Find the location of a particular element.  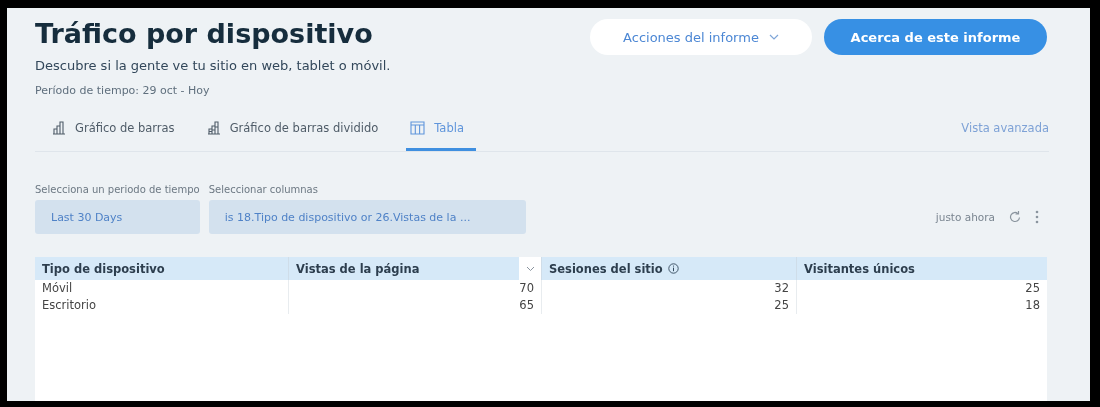

filter-label: Seleccionar columnas is located at coordinates (263, 189).